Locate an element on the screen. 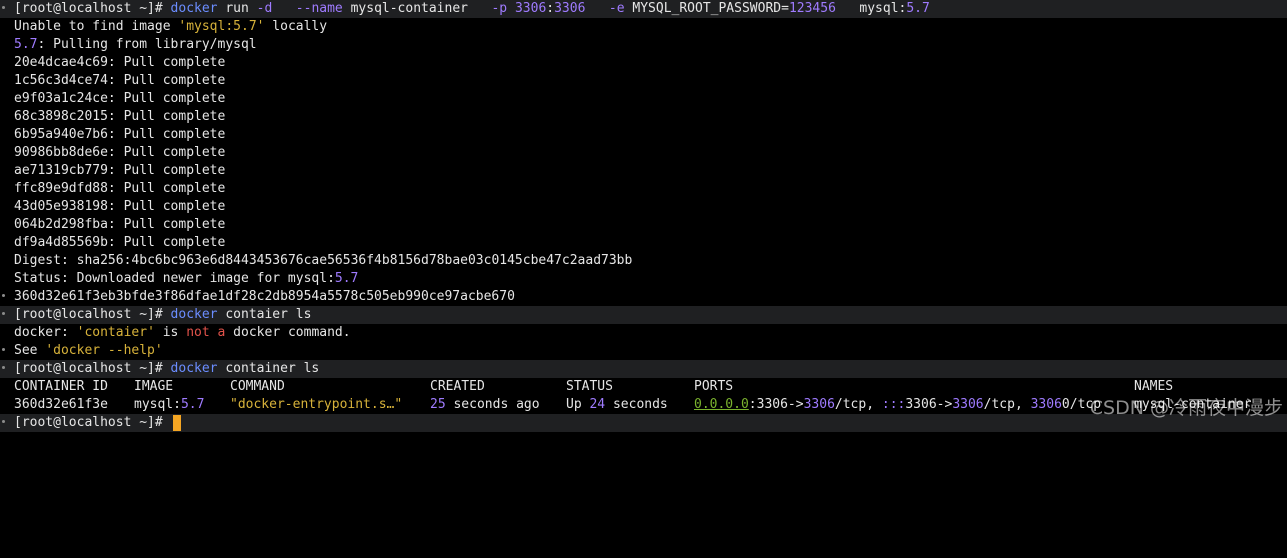 This screenshot has width=1287, height=558. header-status: STATUS is located at coordinates (589, 386).